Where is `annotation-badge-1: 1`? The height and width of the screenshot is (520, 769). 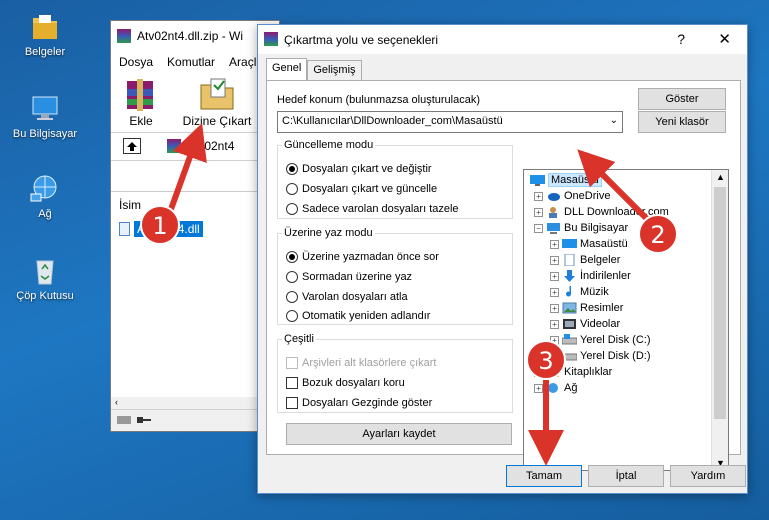 annotation-badge-1: 1 is located at coordinates (160, 225).